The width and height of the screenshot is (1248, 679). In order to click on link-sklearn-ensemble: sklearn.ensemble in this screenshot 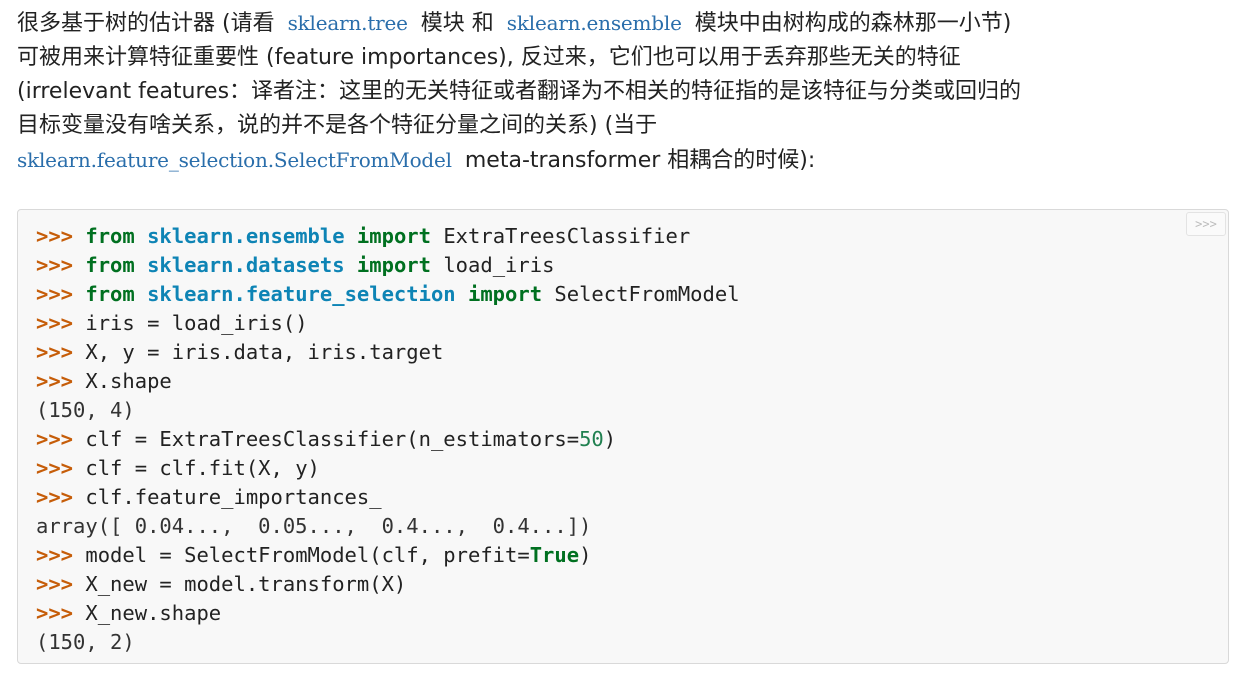, I will do `click(594, 23)`.